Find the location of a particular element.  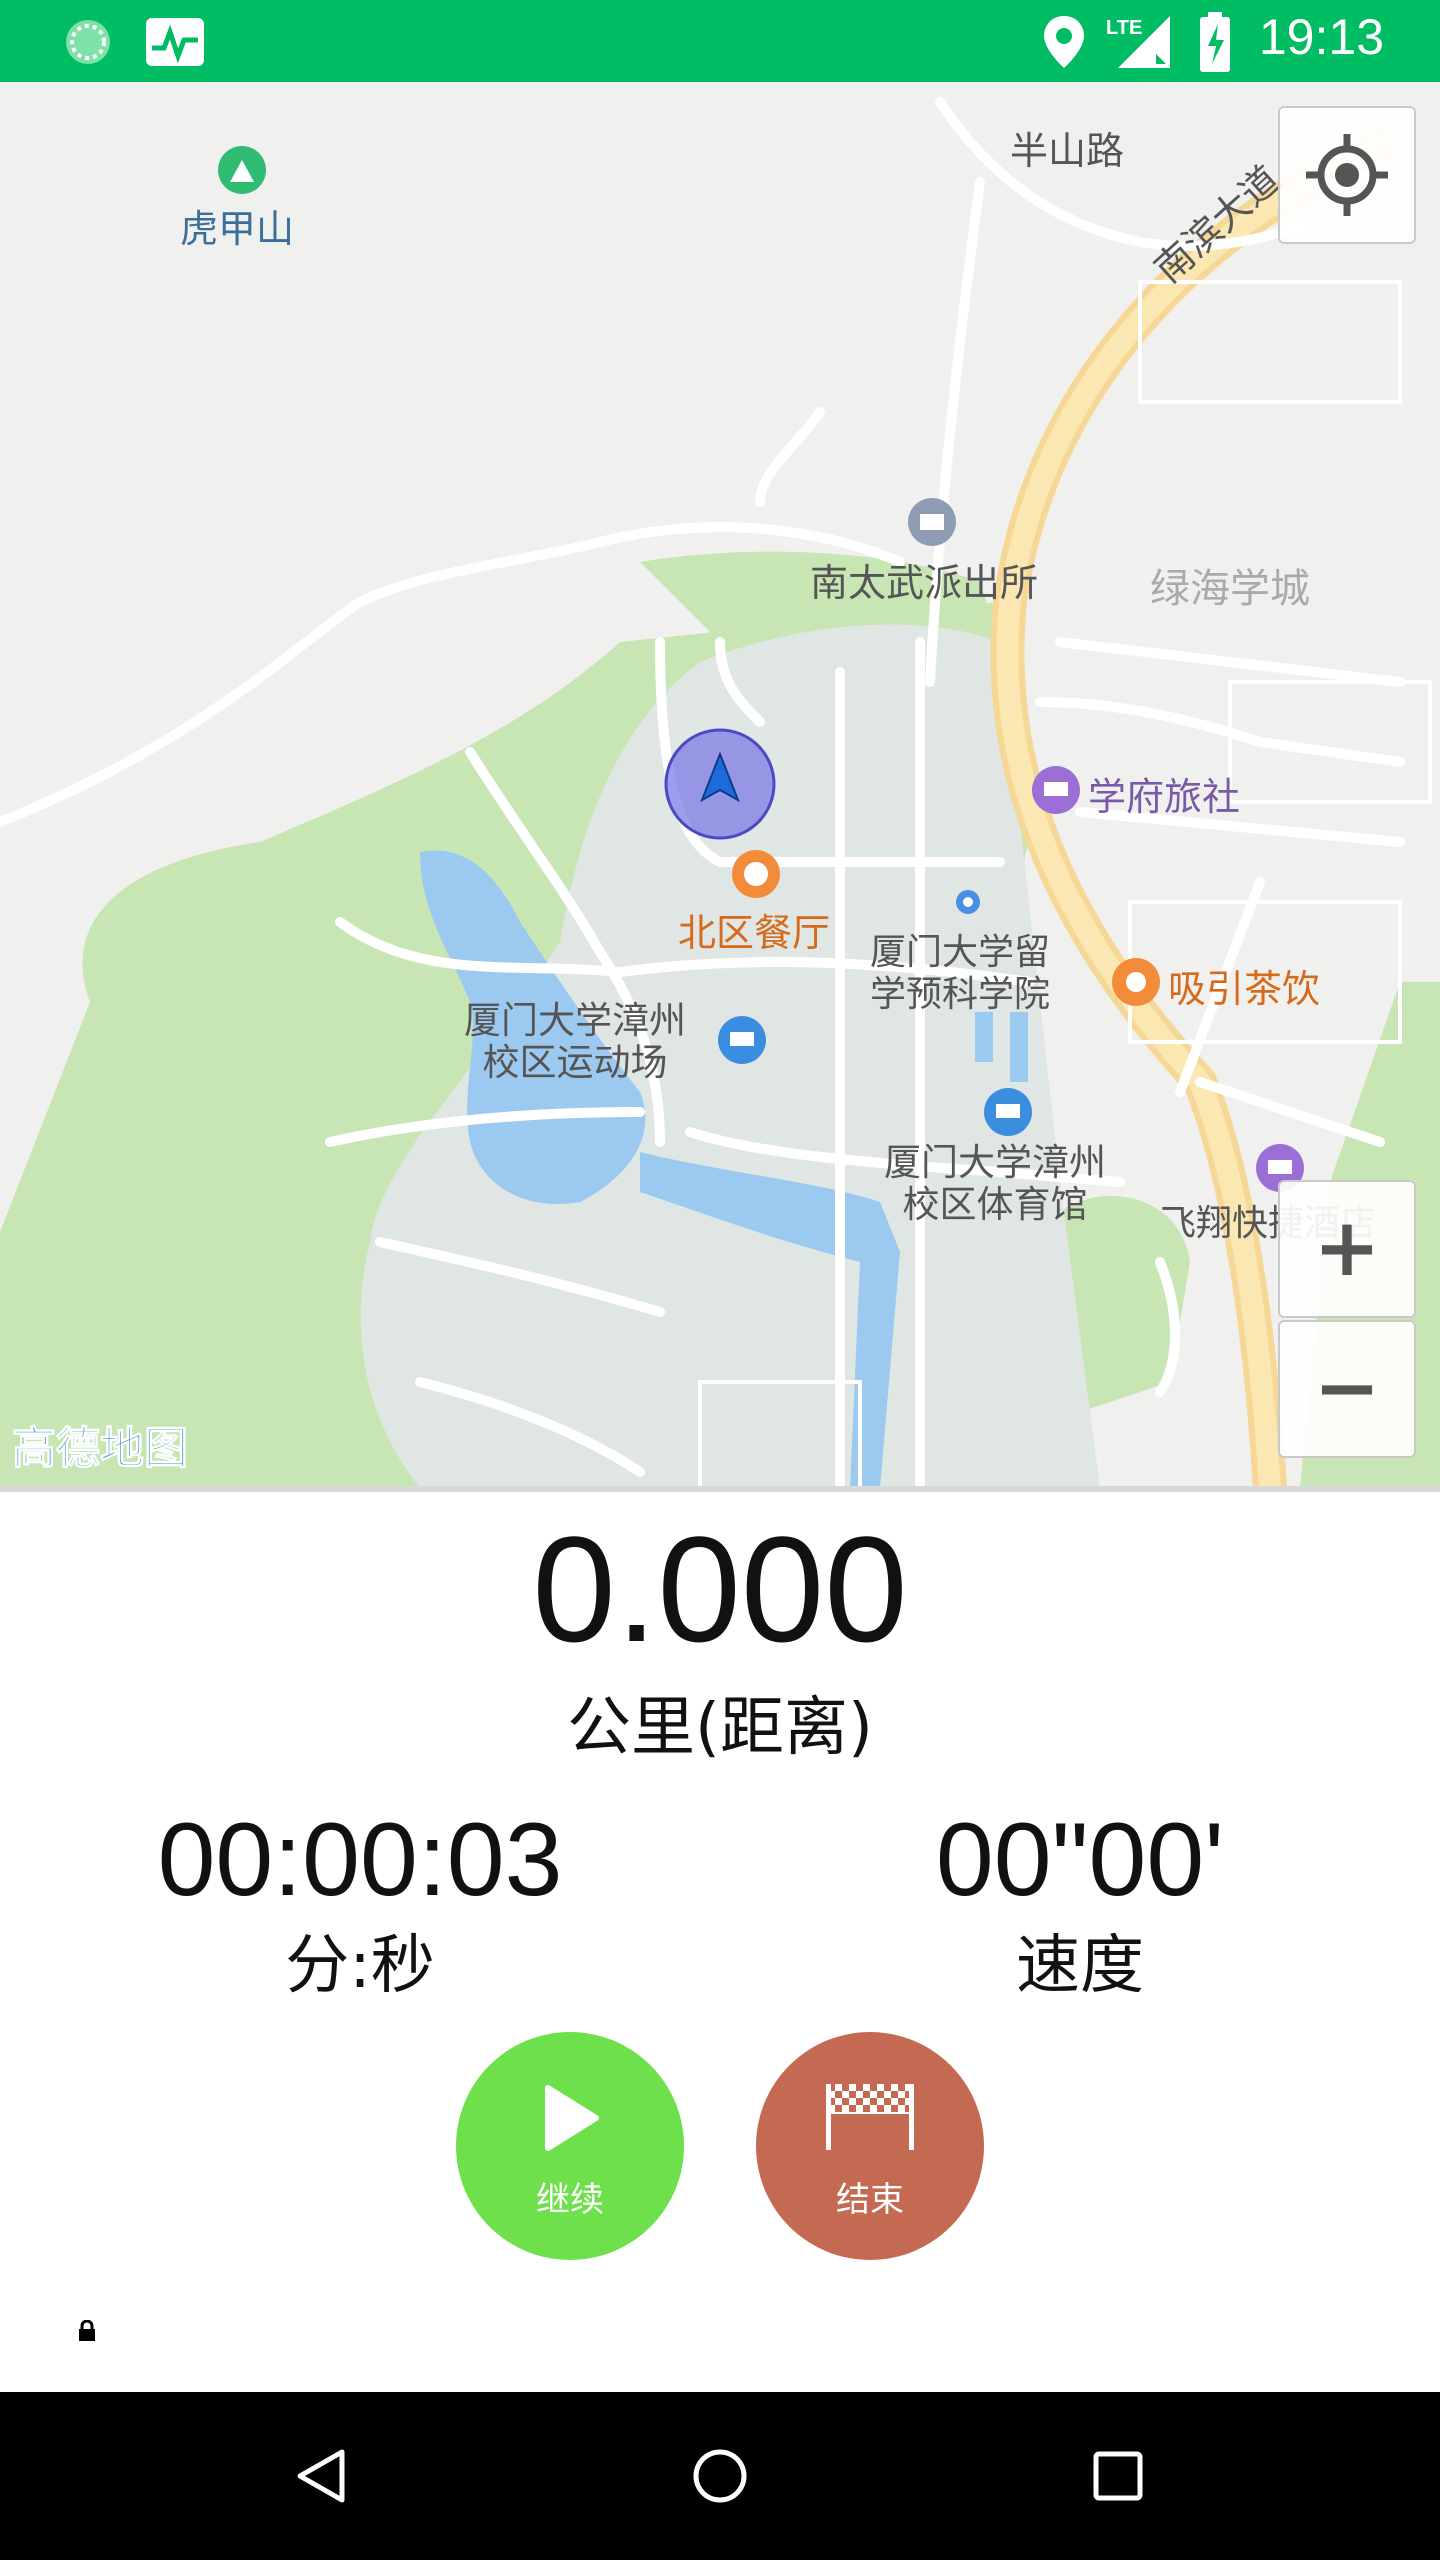

map-label-gym: 厦门大学漳州 校区体育馆 is located at coordinates (995, 1184).